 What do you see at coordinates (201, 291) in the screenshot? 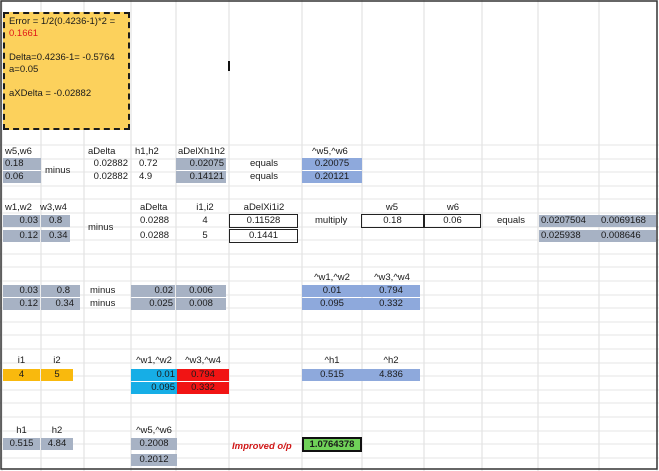
I see `cell-sub-1-2: 0.006` at bounding box center [201, 291].